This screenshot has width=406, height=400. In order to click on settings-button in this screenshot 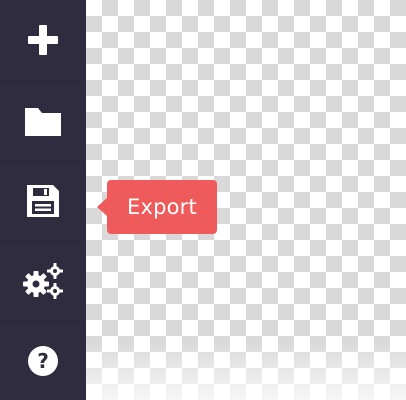, I will do `click(43, 280)`.